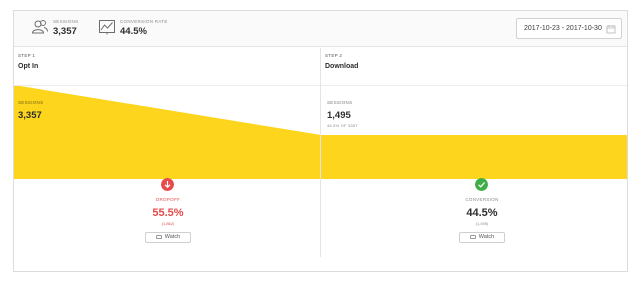 This screenshot has width=640, height=282. What do you see at coordinates (133, 31) in the screenshot?
I see `kpi-conversion-value: 44.5%` at bounding box center [133, 31].